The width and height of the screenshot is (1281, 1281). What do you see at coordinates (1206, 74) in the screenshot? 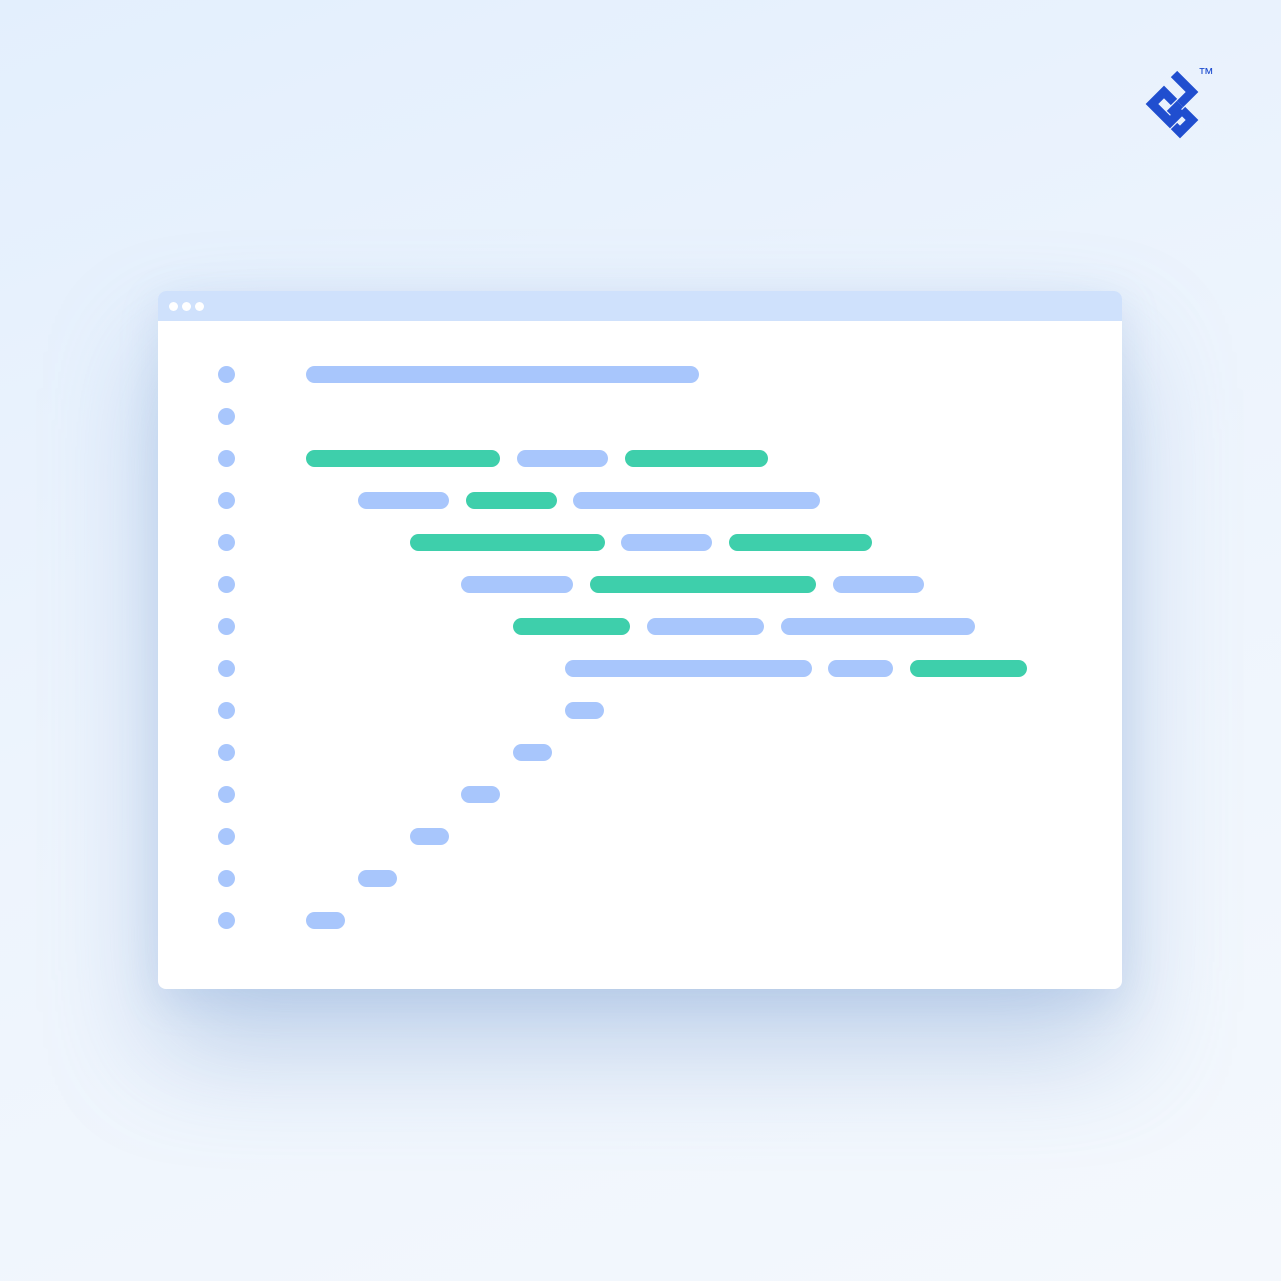
I see `trademark-symbol: ™` at bounding box center [1206, 74].